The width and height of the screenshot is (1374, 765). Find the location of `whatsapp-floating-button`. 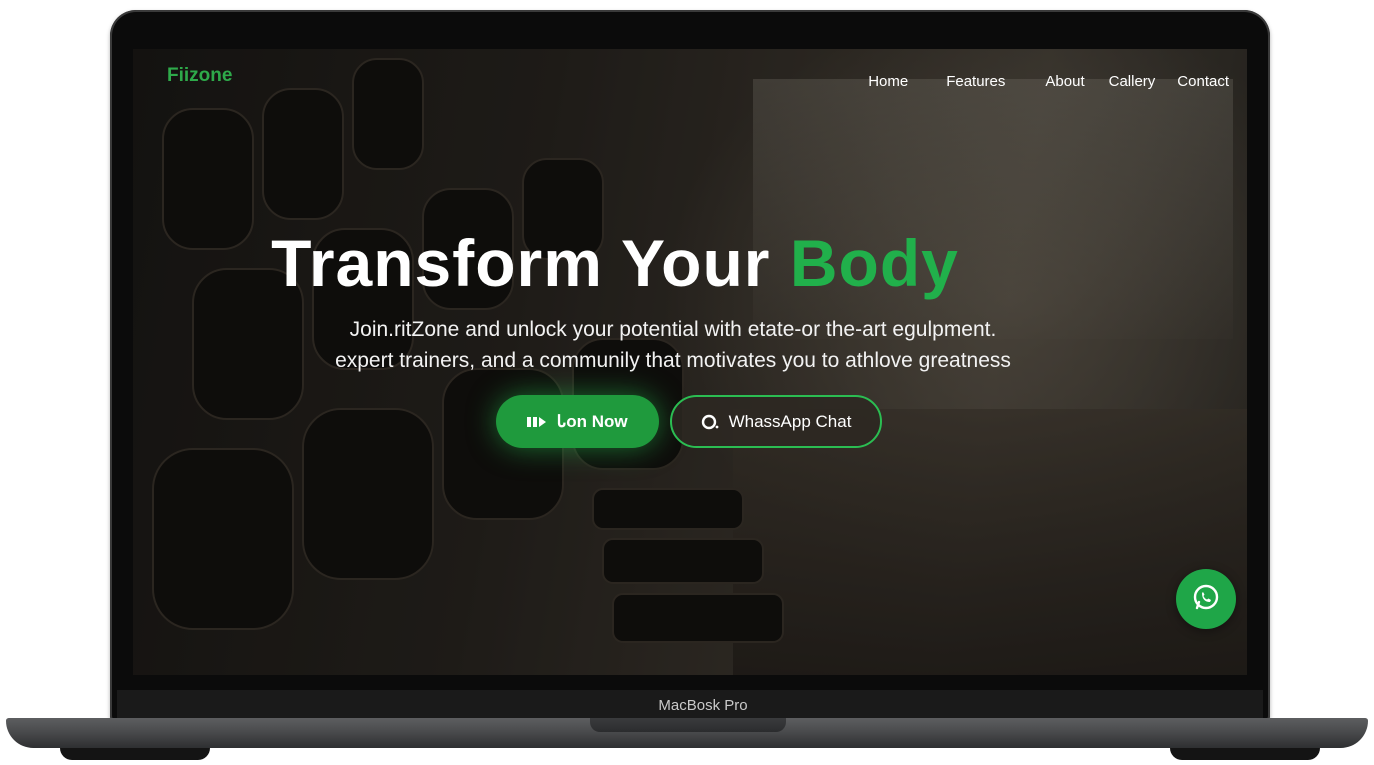

whatsapp-floating-button is located at coordinates (1206, 599).